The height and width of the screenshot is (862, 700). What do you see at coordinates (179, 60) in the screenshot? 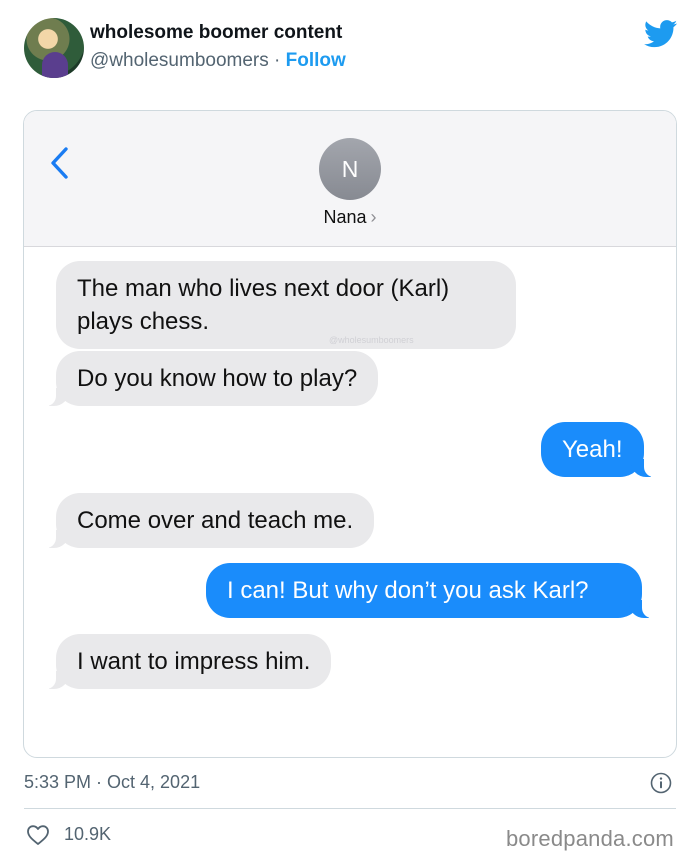
I see `author-handle: @wholesumboomers` at bounding box center [179, 60].